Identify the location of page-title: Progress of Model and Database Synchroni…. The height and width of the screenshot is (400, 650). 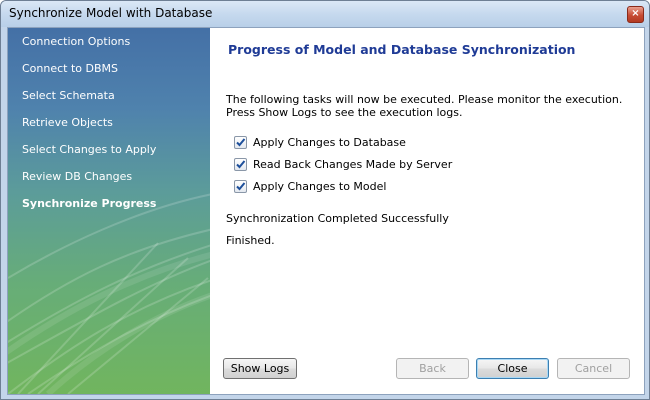
(402, 49).